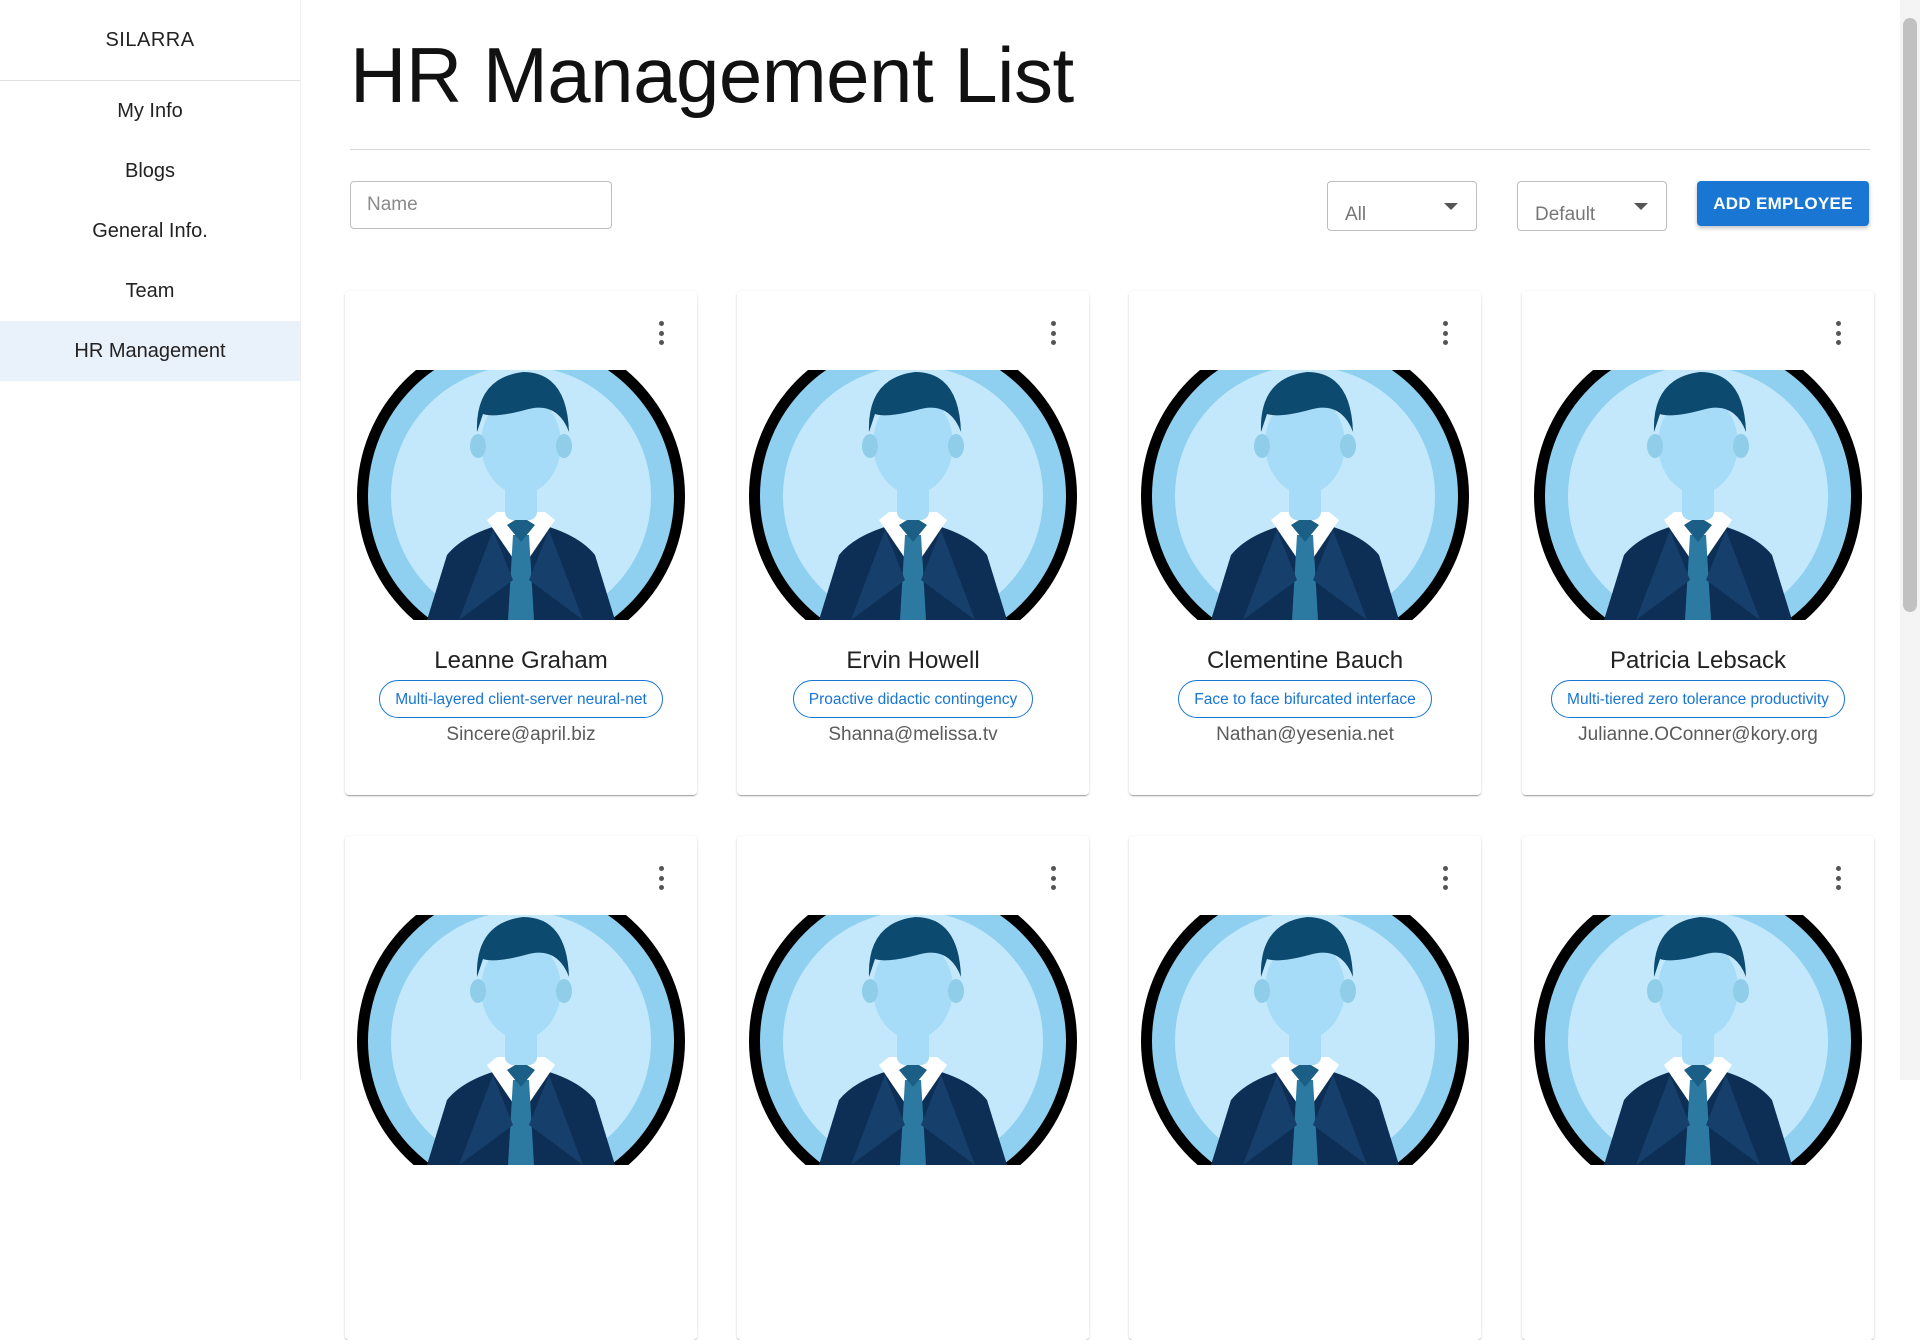 This screenshot has width=1920, height=1340. I want to click on role-filter-value: All, so click(1356, 214).